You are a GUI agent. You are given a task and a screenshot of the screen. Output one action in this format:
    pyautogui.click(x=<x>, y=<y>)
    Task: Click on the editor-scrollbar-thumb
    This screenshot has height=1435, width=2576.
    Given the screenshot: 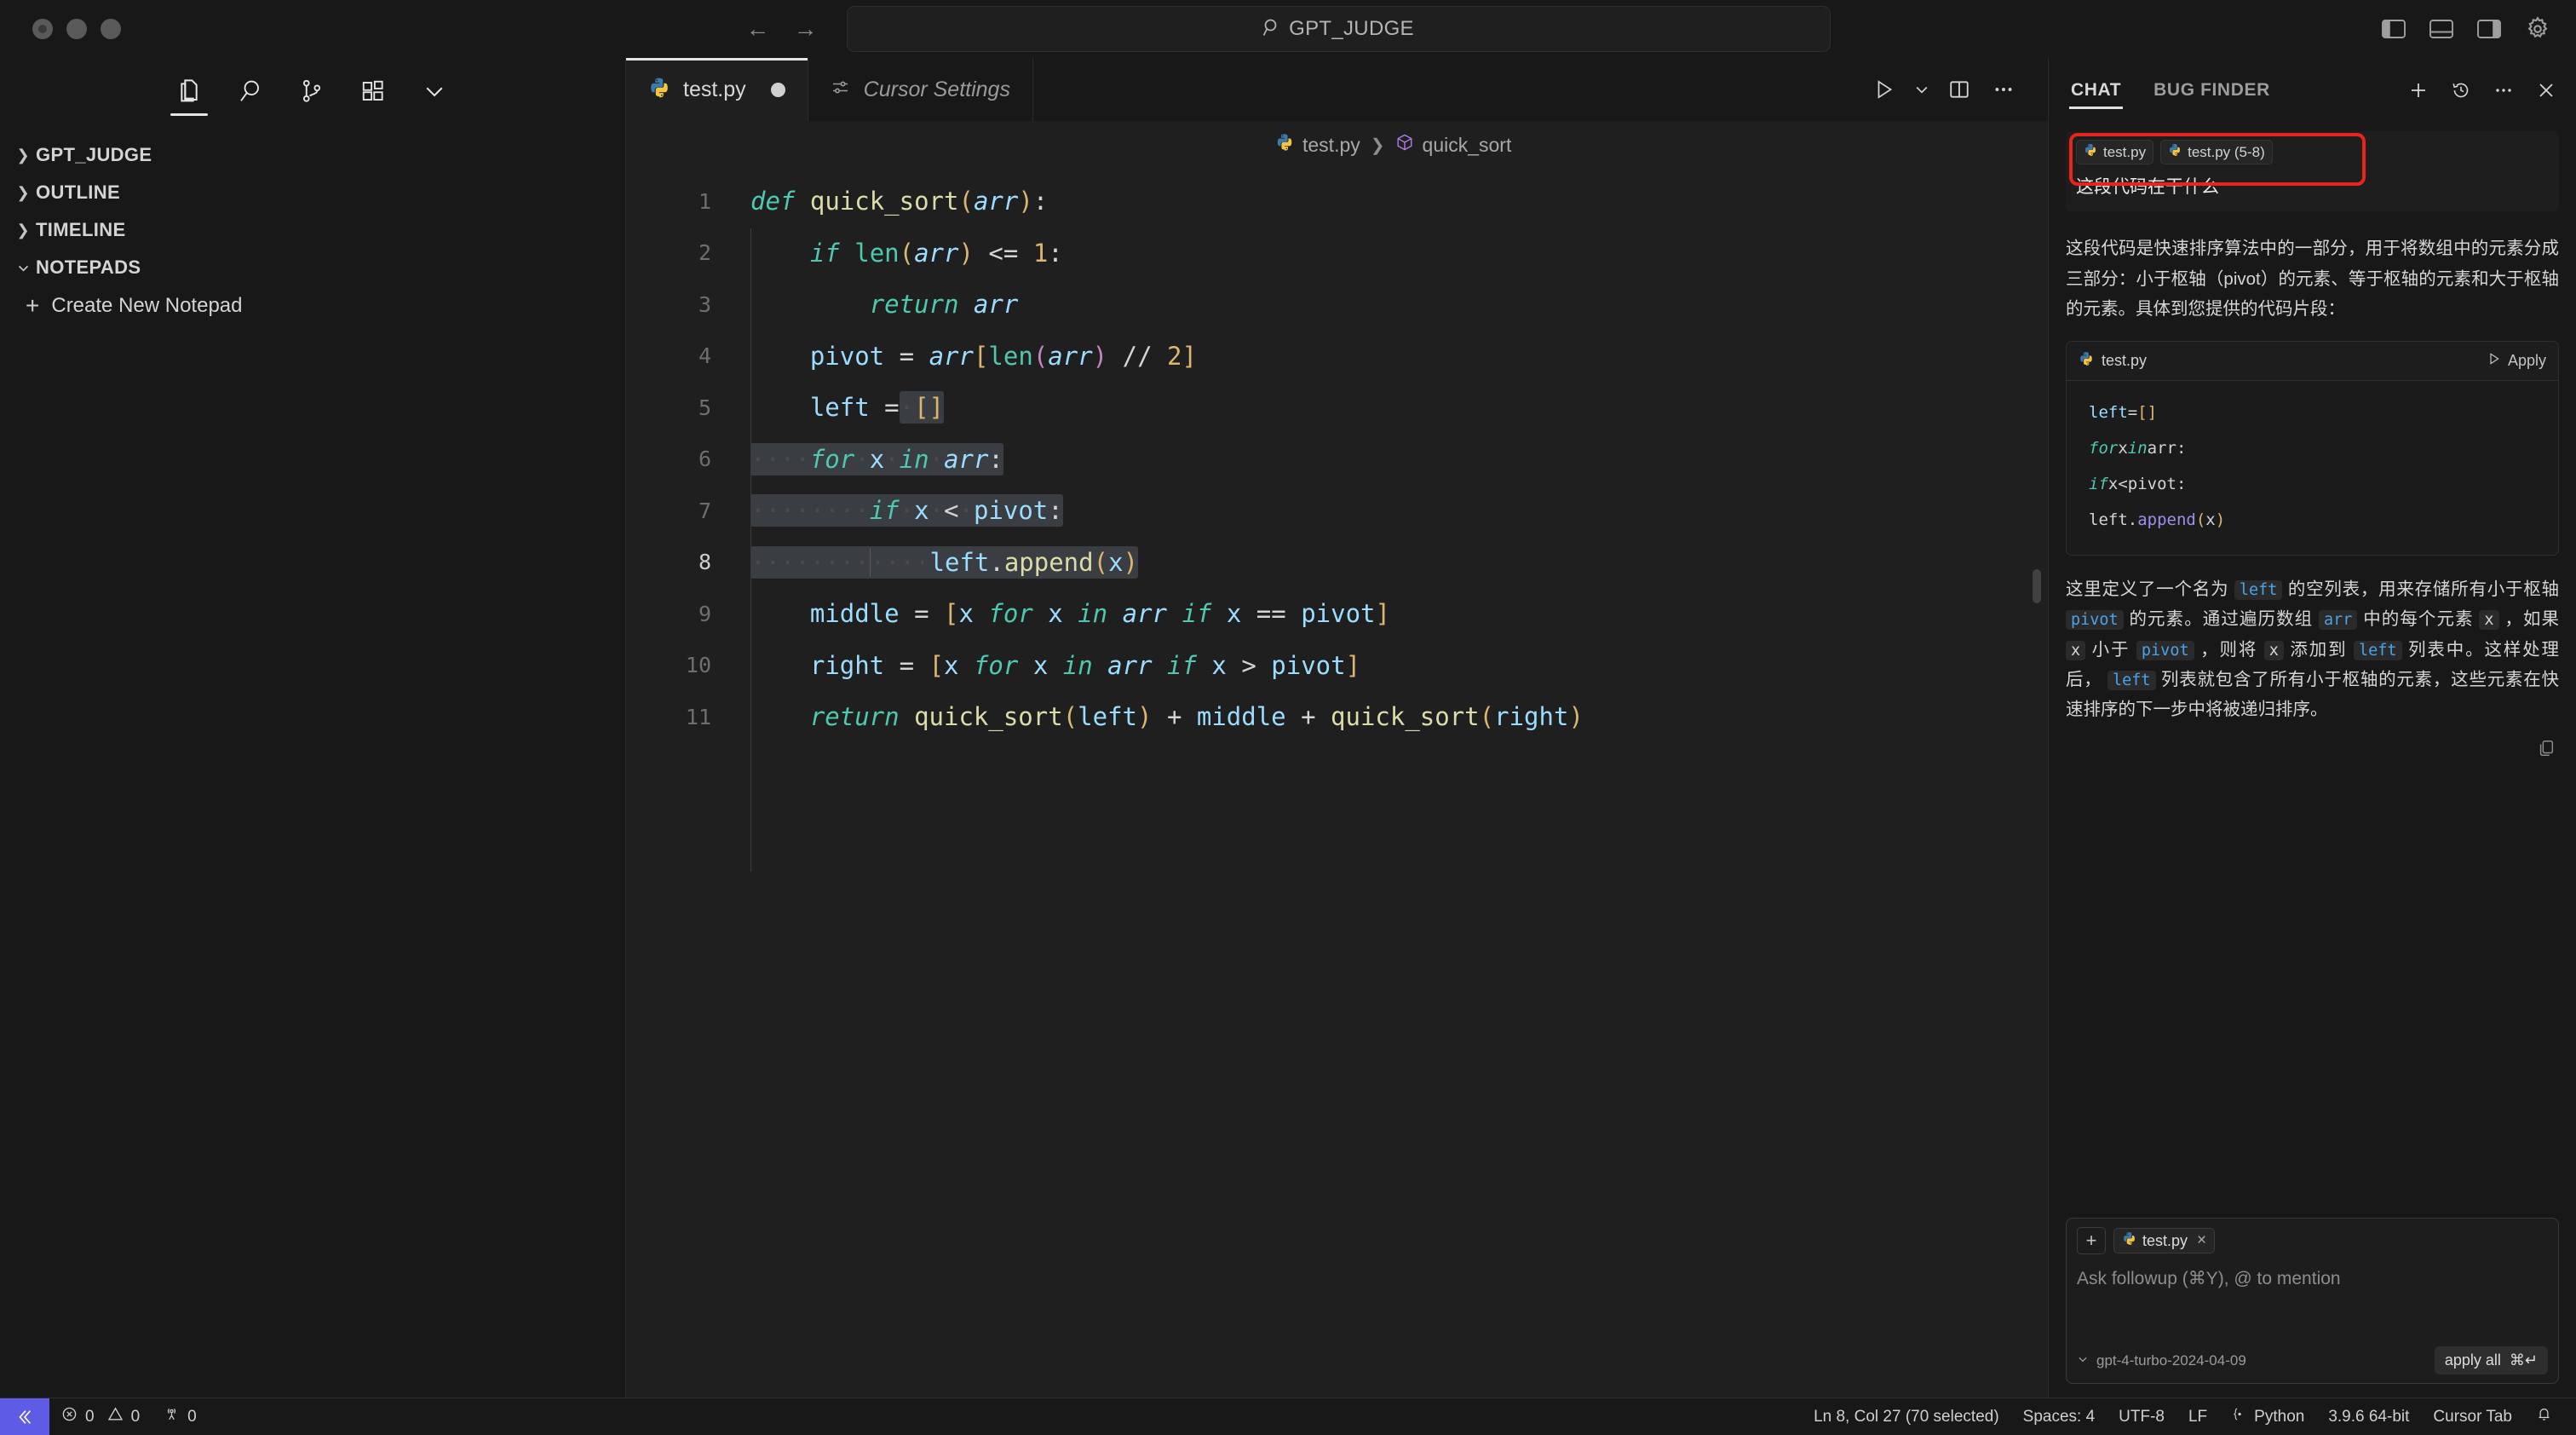 What is the action you would take?
    pyautogui.click(x=2037, y=586)
    